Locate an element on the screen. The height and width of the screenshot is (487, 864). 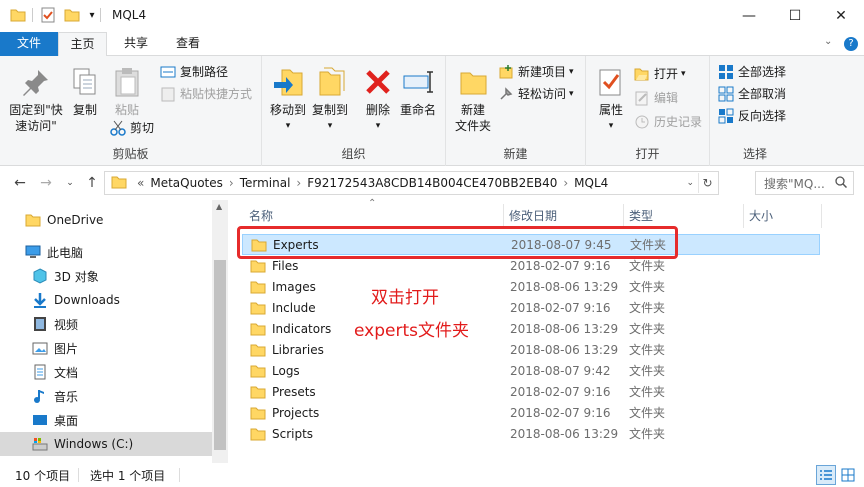
search-icon is located at coordinates (841, 183).